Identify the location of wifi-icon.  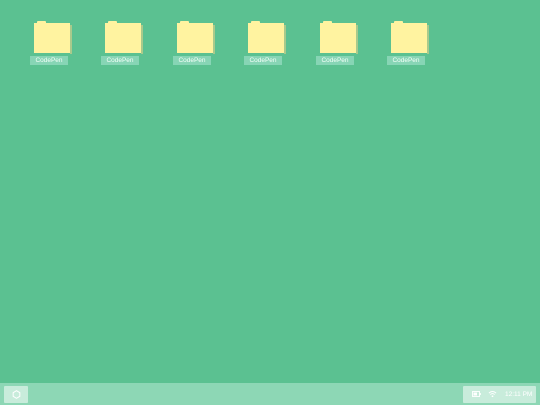
(492, 394).